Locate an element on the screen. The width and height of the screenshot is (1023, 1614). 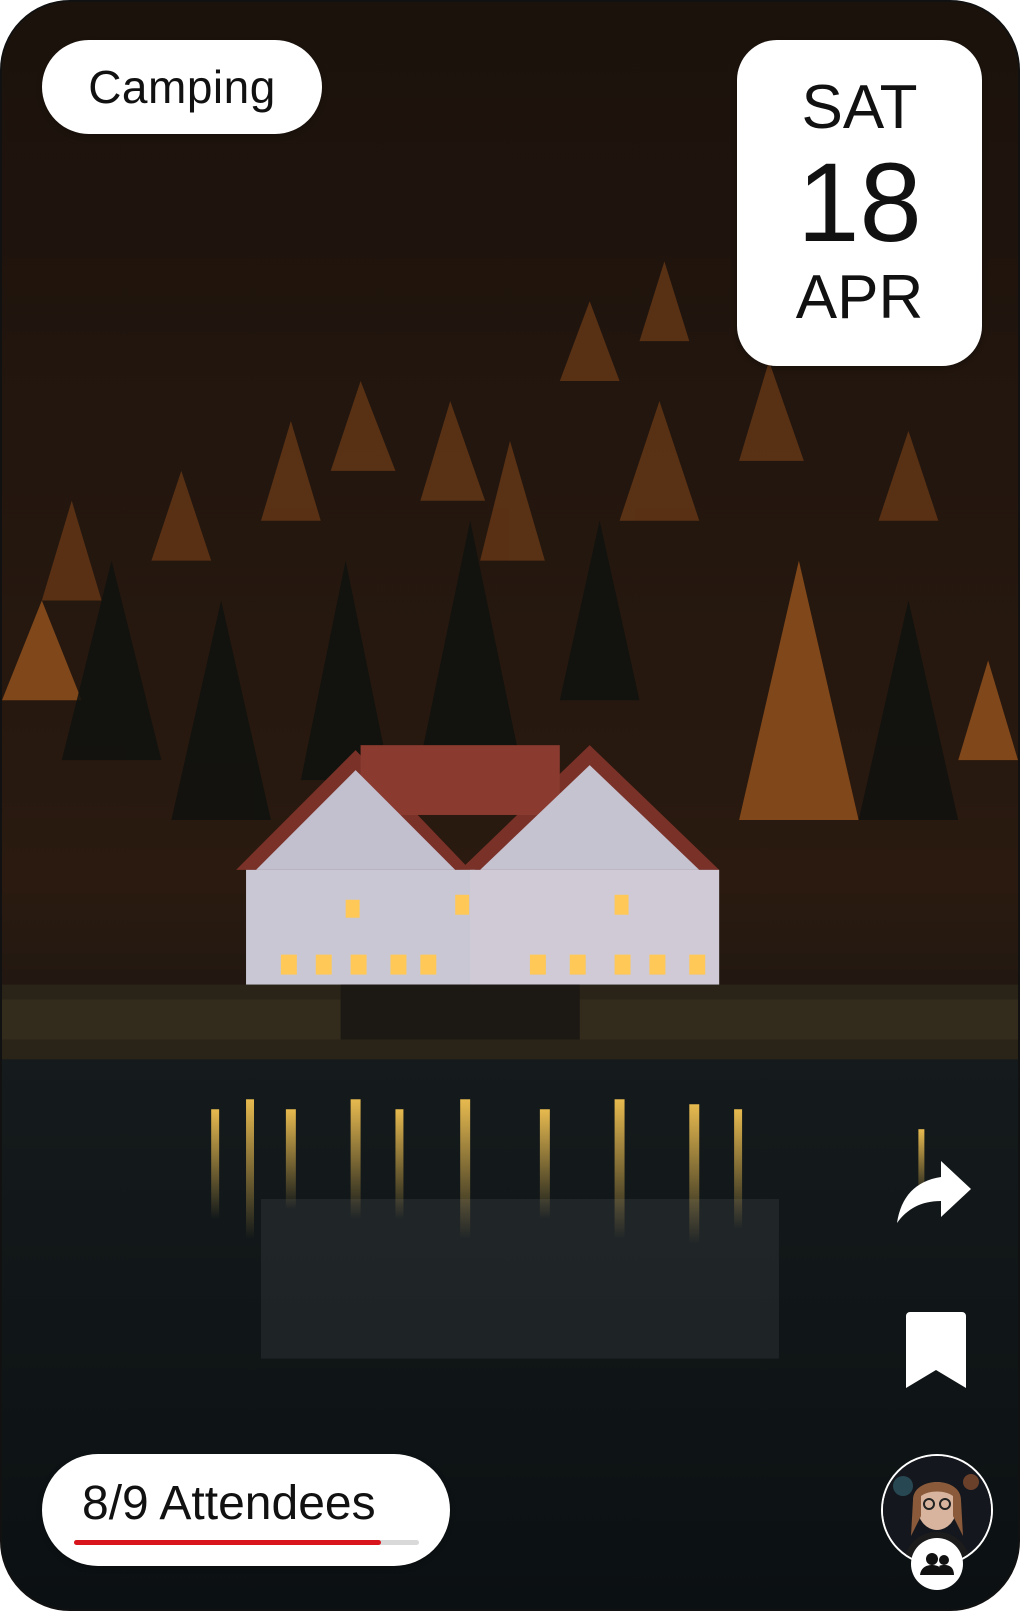
date-number: 18 is located at coordinates (859, 202).